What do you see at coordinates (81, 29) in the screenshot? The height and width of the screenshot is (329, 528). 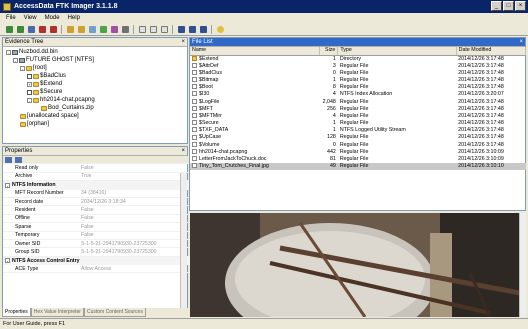 I see `export-disk-image-icon` at bounding box center [81, 29].